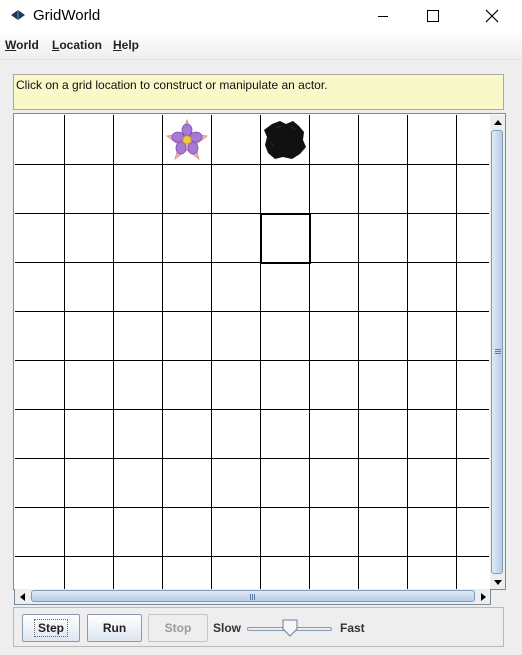  I want to click on flower-icon, so click(187, 140).